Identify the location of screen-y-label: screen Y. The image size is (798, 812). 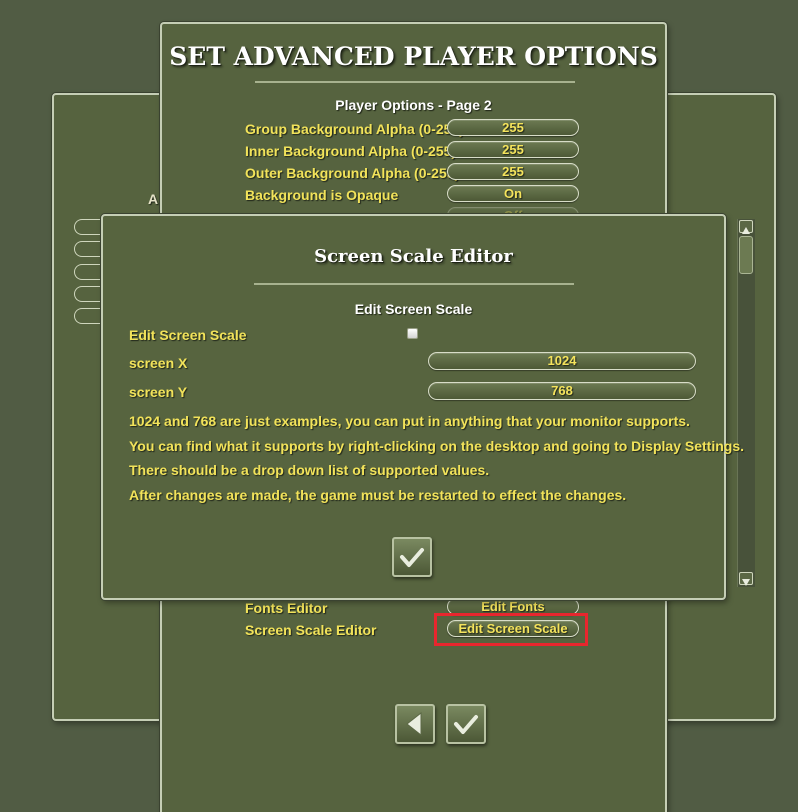
(158, 392).